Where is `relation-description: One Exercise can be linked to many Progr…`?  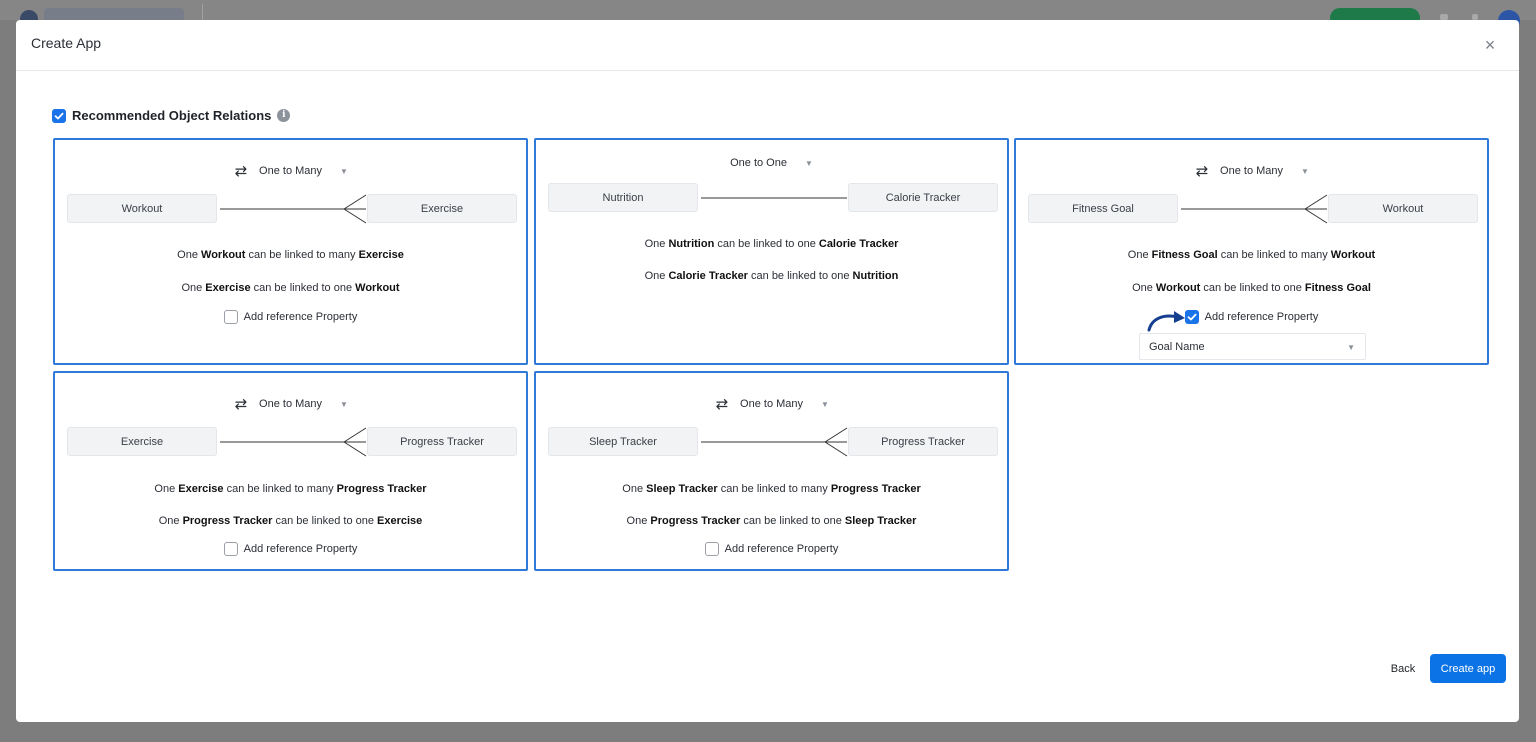 relation-description: One Exercise can be linked to many Progr… is located at coordinates (290, 489).